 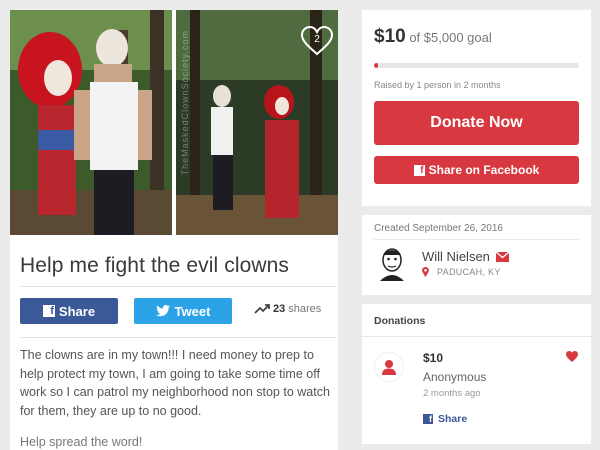 What do you see at coordinates (77, 311) in the screenshot?
I see `facebook-share-label: Share` at bounding box center [77, 311].